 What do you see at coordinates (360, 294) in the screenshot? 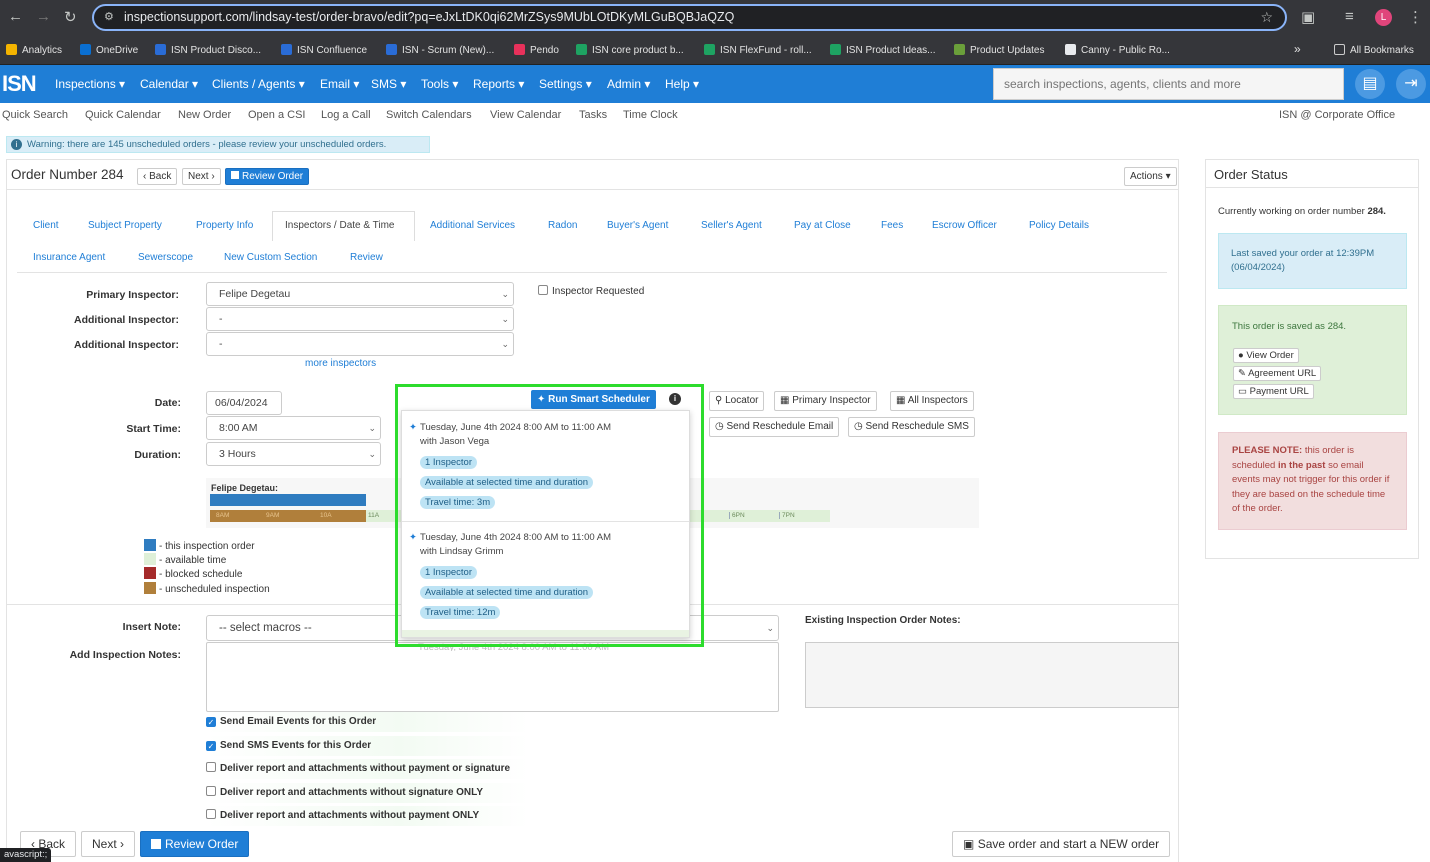
I see `primary-inspector-select: Felipe Degetau ⌄` at bounding box center [360, 294].